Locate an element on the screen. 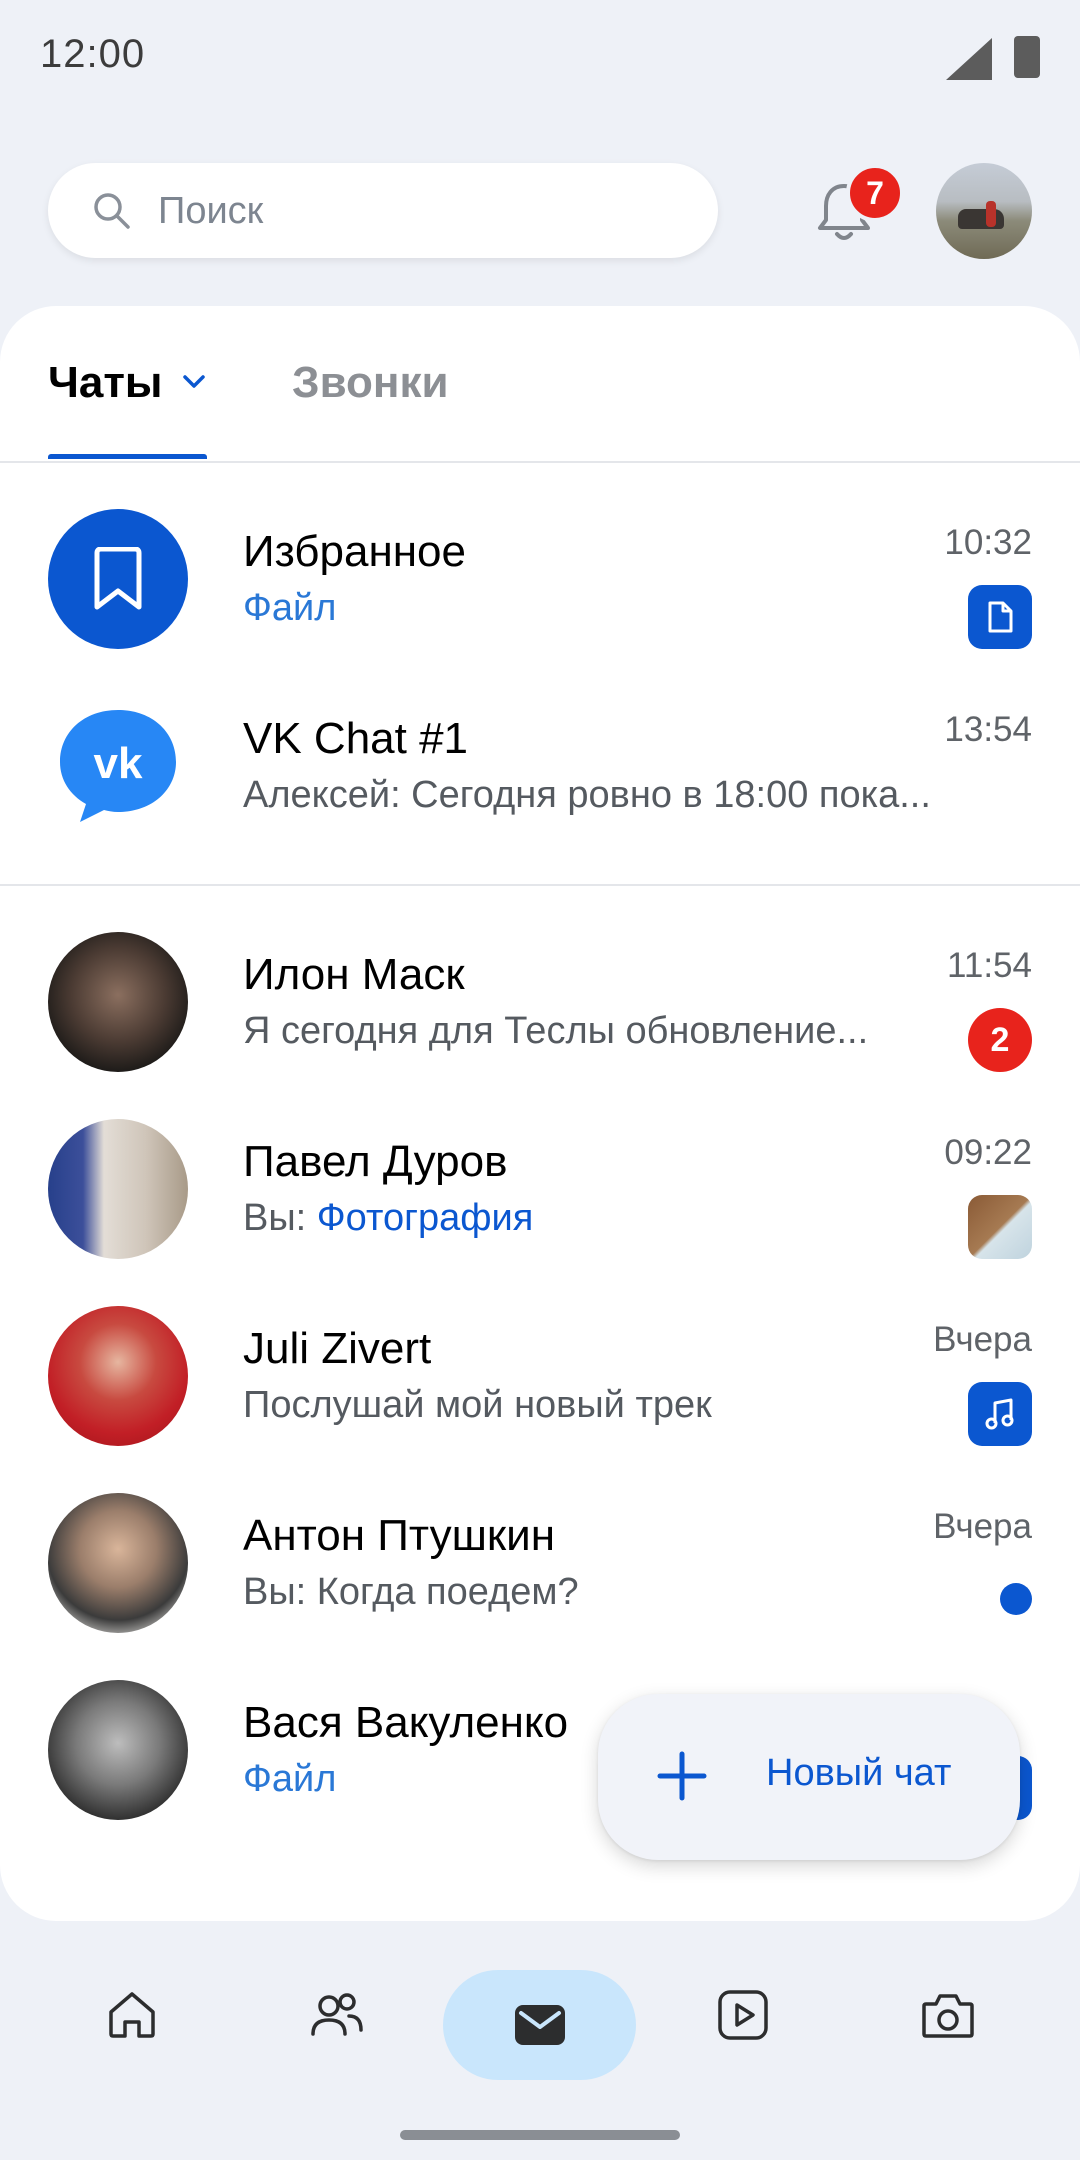  new-chat-label: Новый чат is located at coordinates (859, 1773).